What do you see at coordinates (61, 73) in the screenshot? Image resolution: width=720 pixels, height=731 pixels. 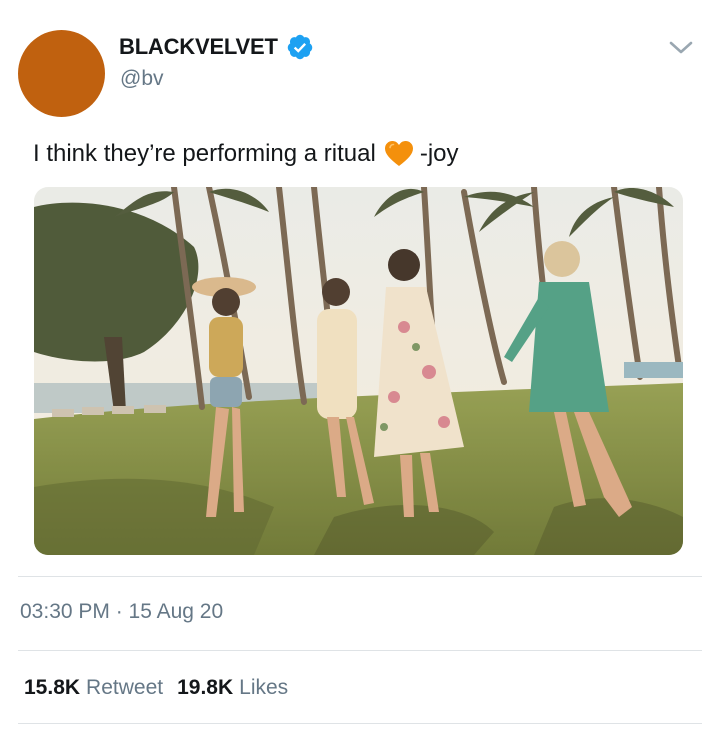 I see `avatar` at bounding box center [61, 73].